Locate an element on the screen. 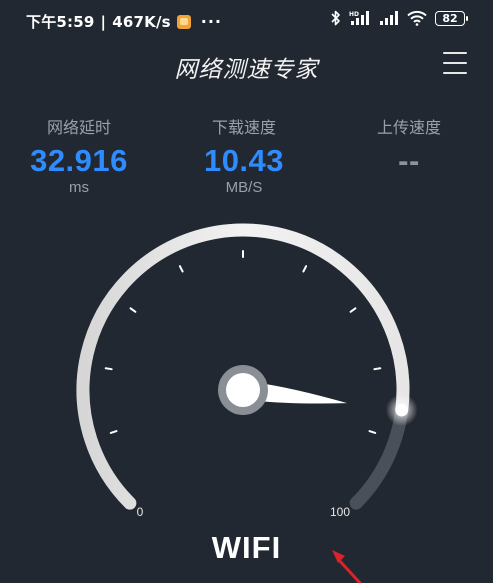 The width and height of the screenshot is (493, 583). latency-label: 网络延时 is located at coordinates (78, 128).